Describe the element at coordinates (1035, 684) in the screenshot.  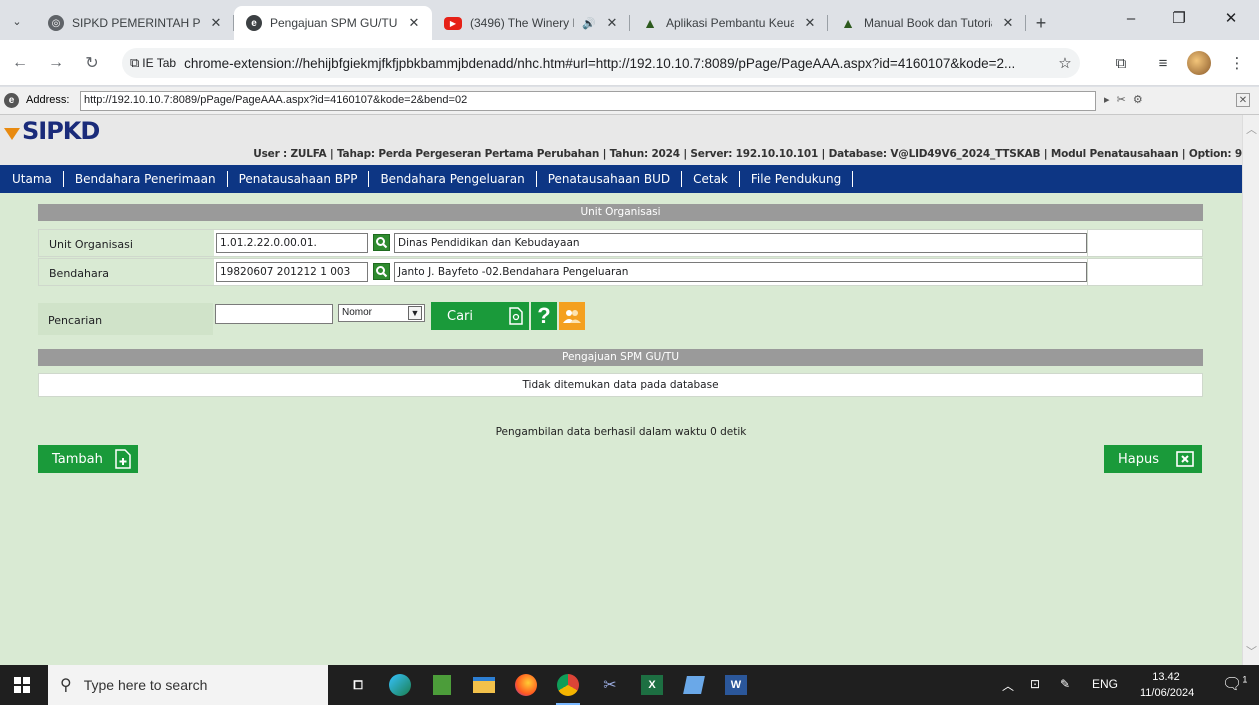
I see `network-icon: ⊡` at that location.